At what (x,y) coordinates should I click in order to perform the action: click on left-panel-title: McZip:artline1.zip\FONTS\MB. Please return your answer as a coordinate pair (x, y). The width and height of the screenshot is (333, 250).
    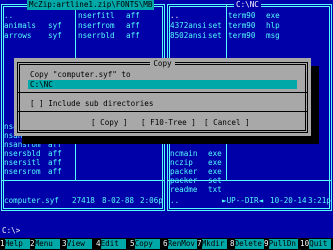
    Looking at the image, I should click on (91, 5).